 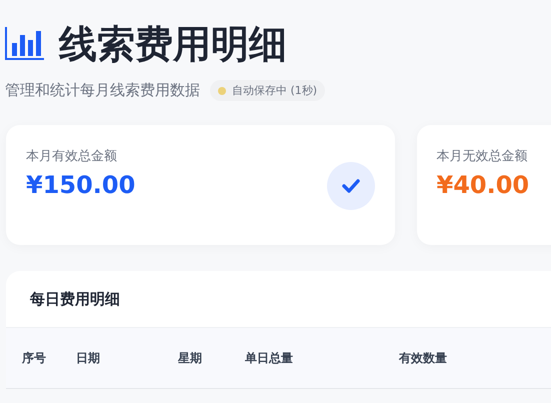 What do you see at coordinates (34, 358) in the screenshot?
I see `column-header: 序号` at bounding box center [34, 358].